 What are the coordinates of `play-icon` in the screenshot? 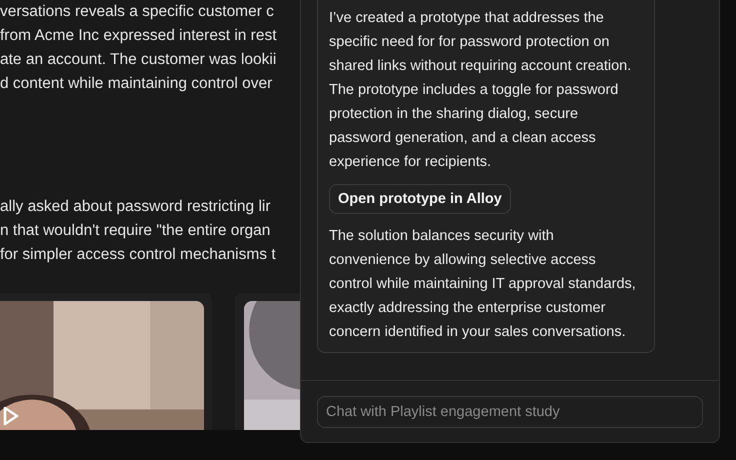 It's located at (11, 416).